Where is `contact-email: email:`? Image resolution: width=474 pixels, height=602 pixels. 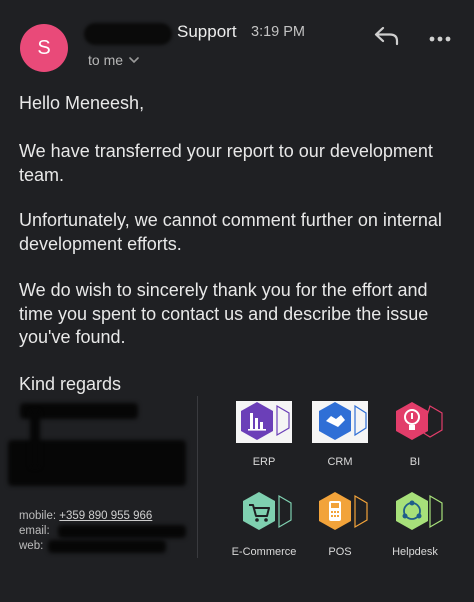
contact-email: email: is located at coordinates (34, 531).